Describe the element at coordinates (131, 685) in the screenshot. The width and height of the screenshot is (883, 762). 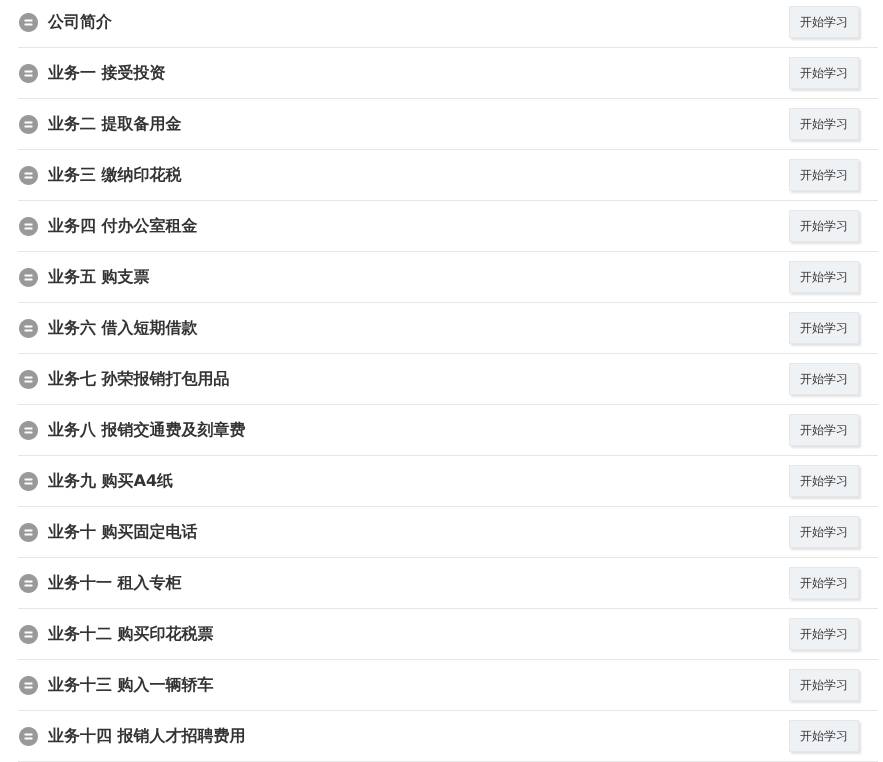
I see `lesson-title: 业务十三 购入一辆轿车` at that location.